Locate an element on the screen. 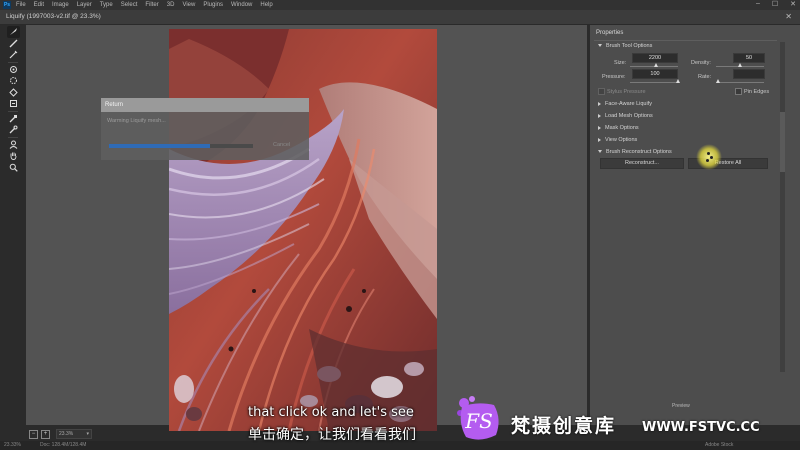  maximize-icon: ☐ is located at coordinates (775, 5).